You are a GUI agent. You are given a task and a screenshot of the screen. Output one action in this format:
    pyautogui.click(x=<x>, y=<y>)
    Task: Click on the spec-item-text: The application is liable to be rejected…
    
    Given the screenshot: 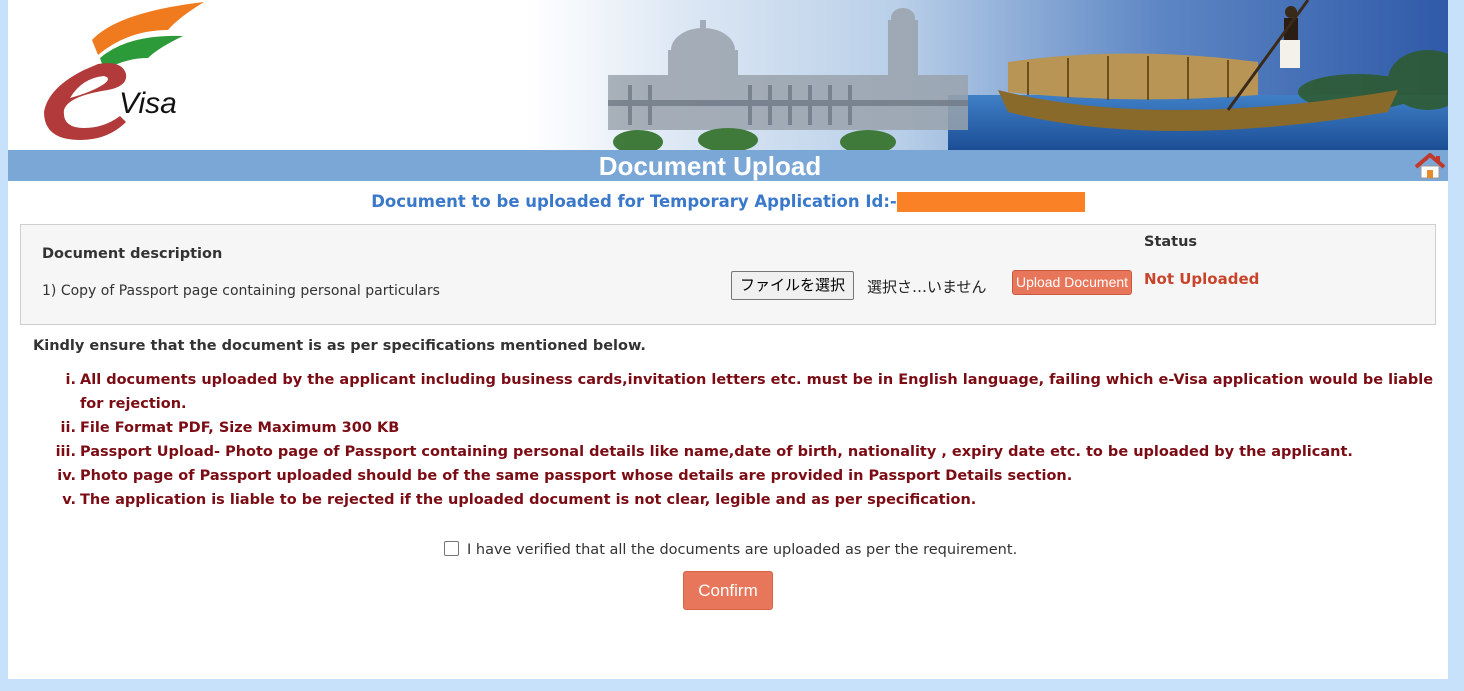 What is the action you would take?
    pyautogui.click(x=528, y=500)
    